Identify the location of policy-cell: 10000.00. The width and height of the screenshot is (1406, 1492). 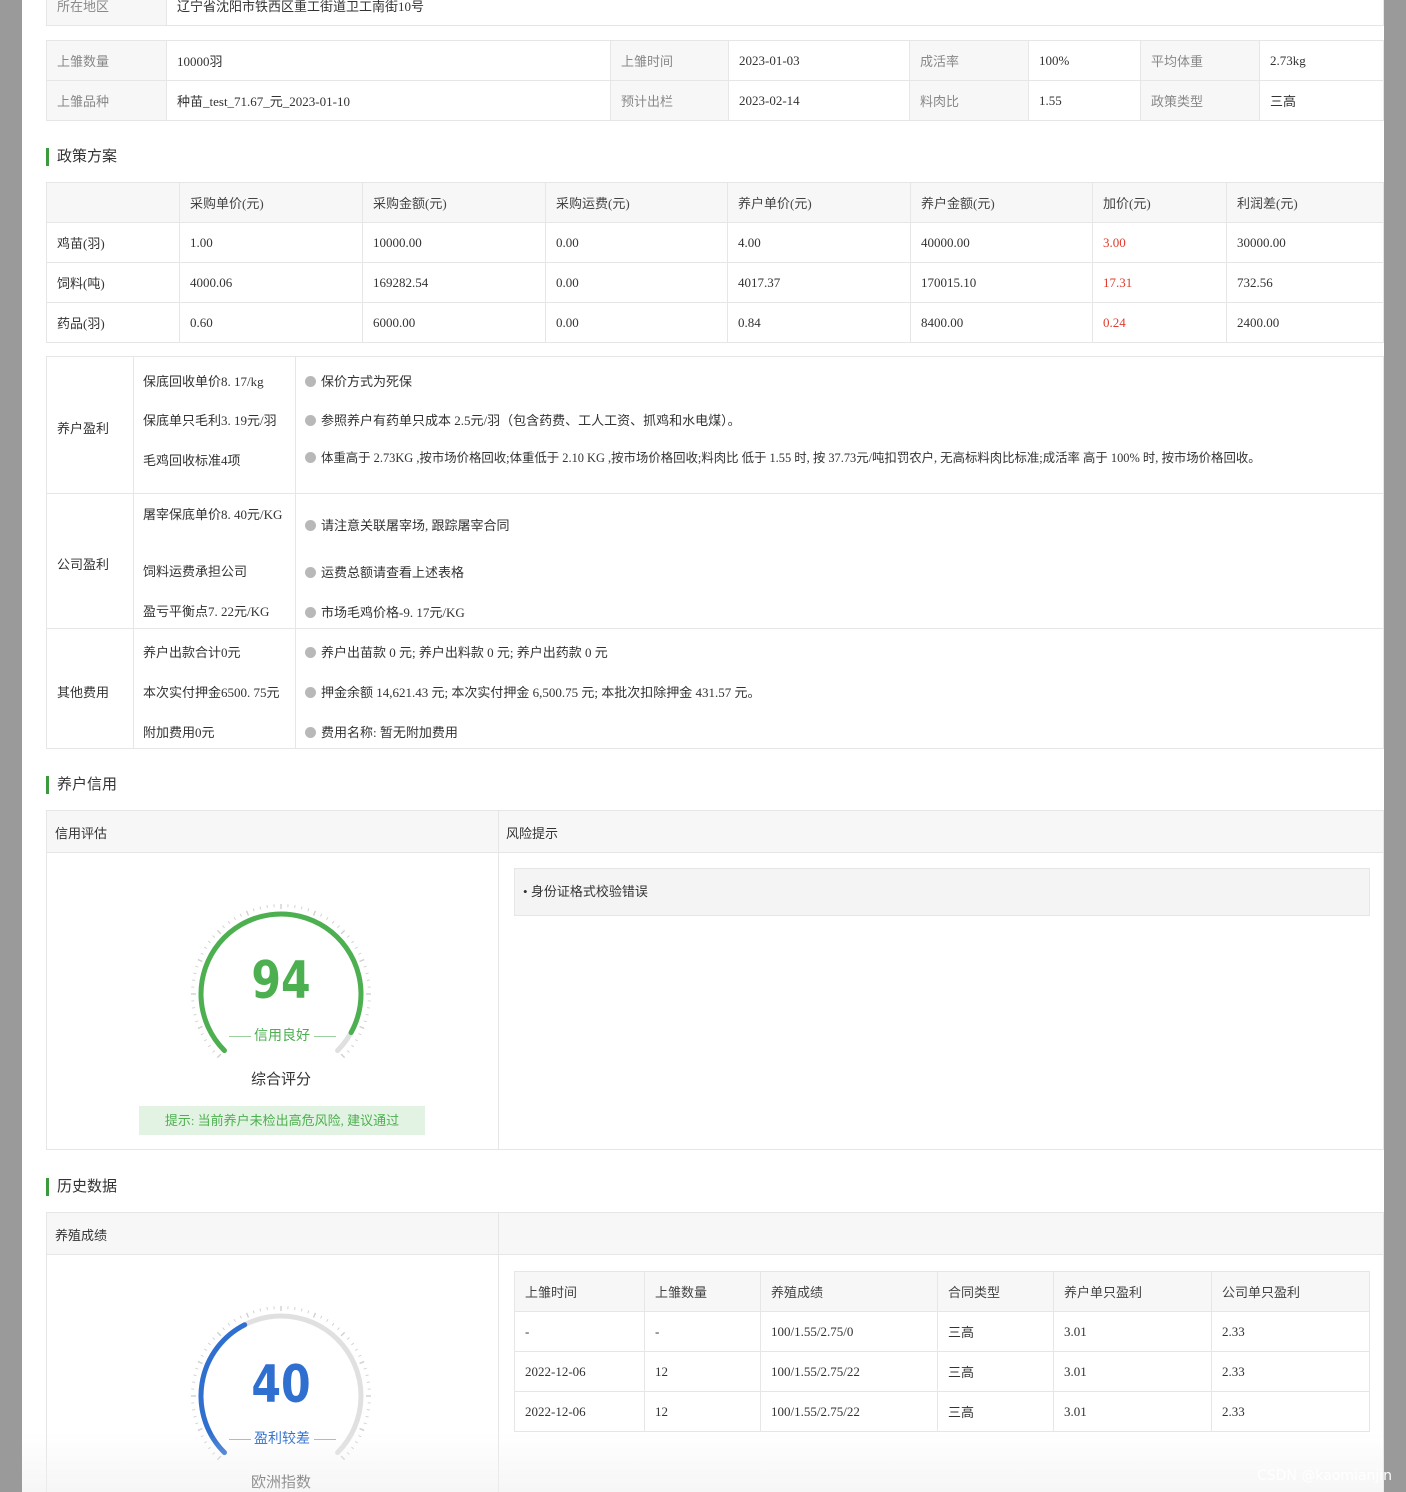
(454, 242).